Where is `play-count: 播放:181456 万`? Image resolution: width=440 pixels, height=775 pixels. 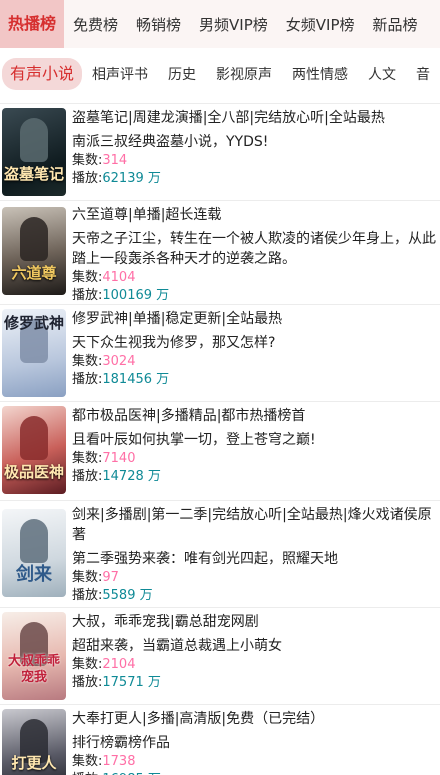
play-count: 播放:181456 万 is located at coordinates (121, 379).